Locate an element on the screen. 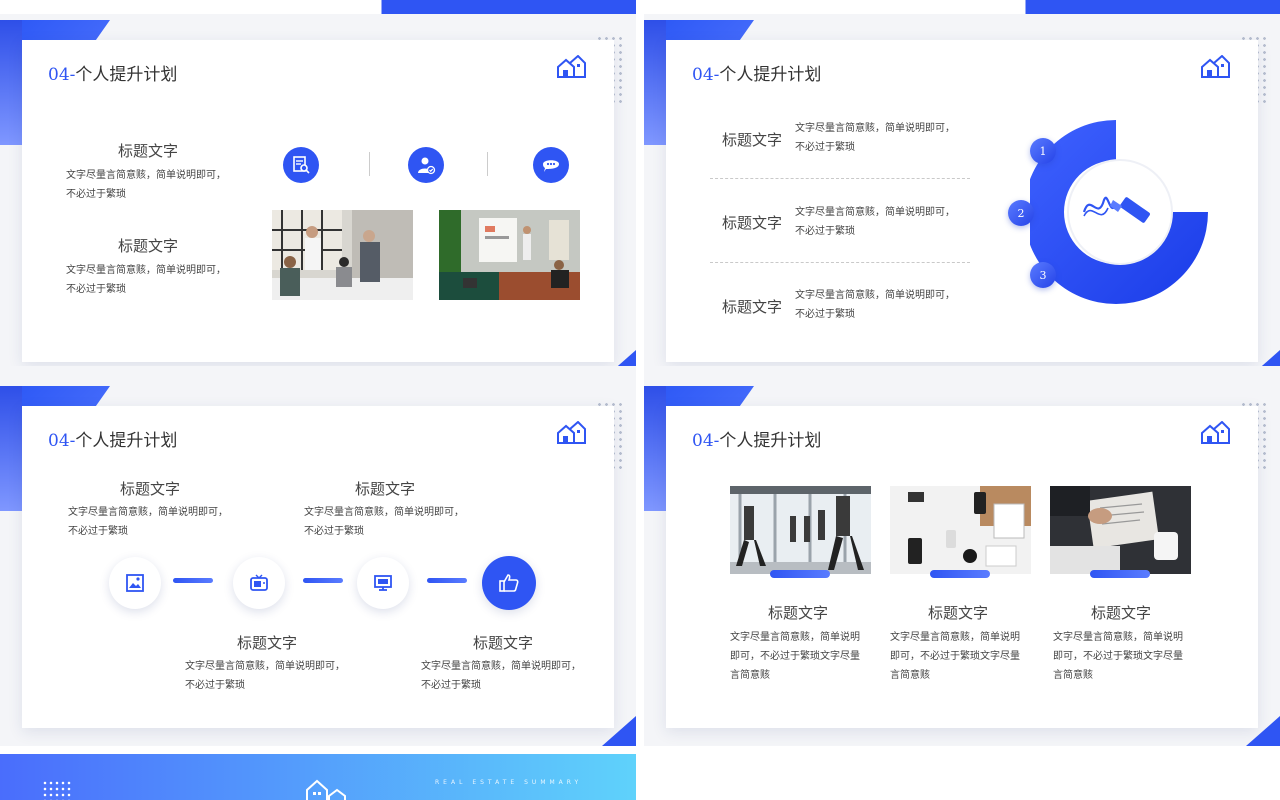  brush-icon is located at coordinates (1116, 209).